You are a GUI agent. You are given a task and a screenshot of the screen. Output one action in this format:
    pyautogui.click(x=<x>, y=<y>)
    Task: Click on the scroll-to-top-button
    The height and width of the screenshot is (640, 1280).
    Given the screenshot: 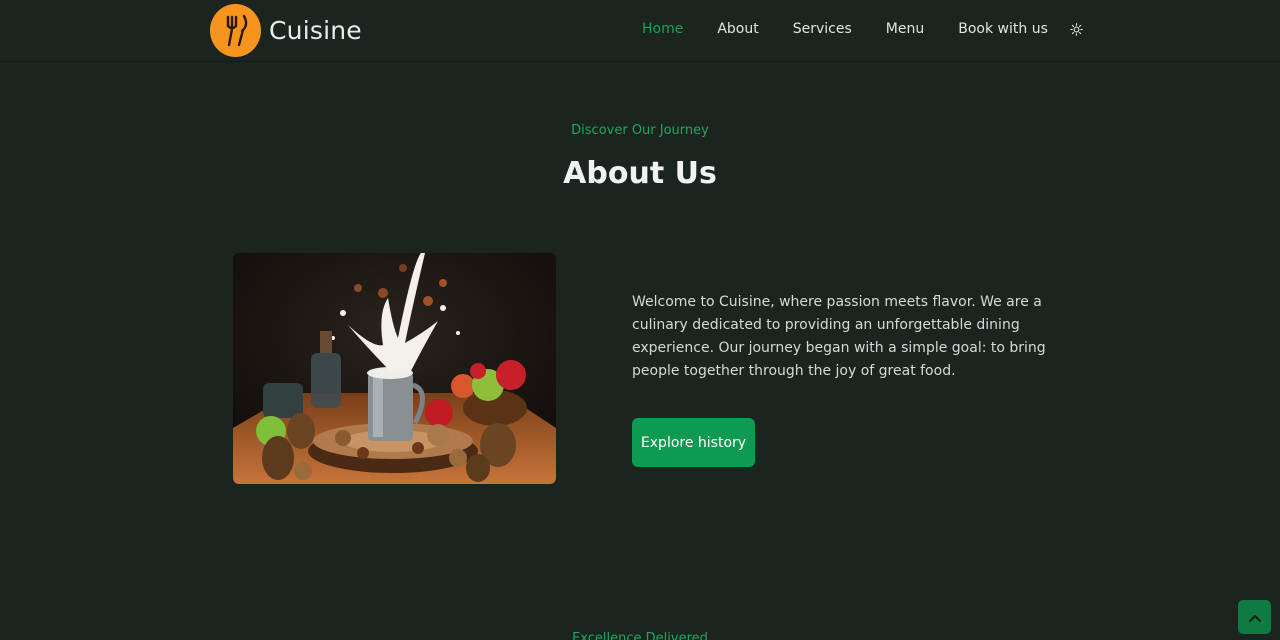 What is the action you would take?
    pyautogui.click(x=1254, y=617)
    